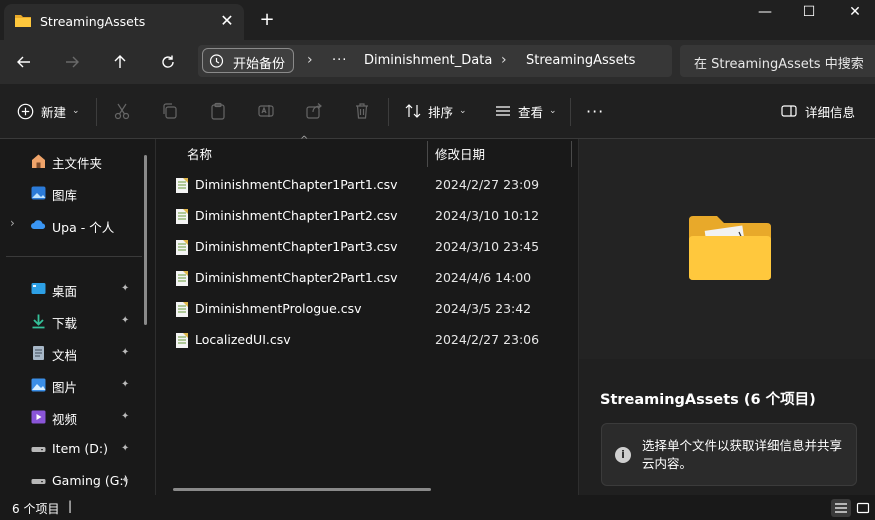  I want to click on sidebar-item-onedrive: › Upa - 个人, so click(72, 225).